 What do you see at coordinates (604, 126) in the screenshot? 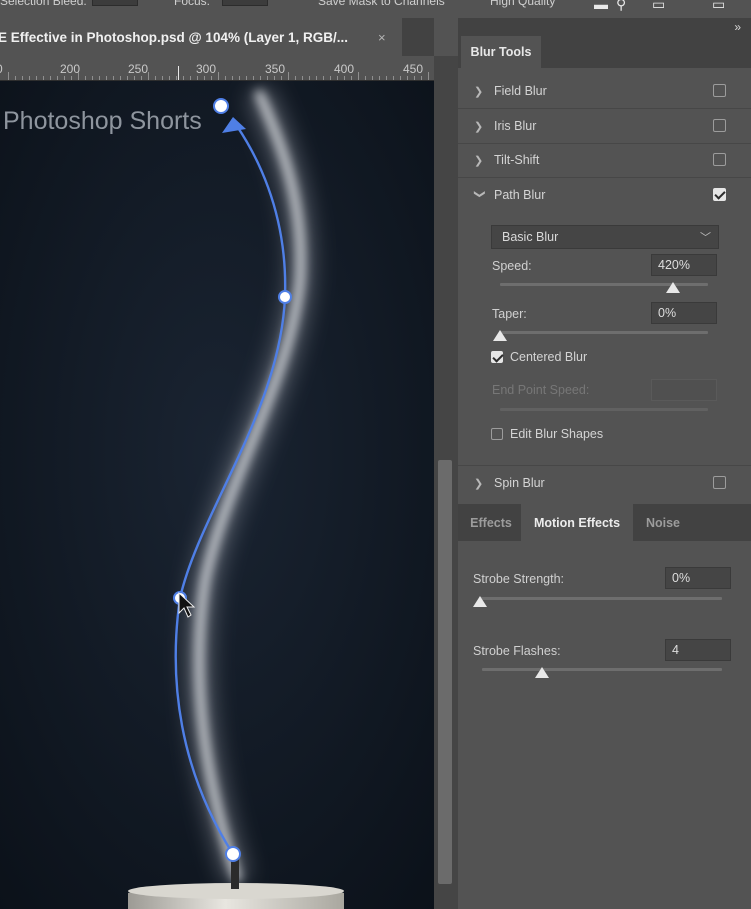
I see `blur-tool-iris-blur: ❯ Iris Blur` at bounding box center [604, 126].